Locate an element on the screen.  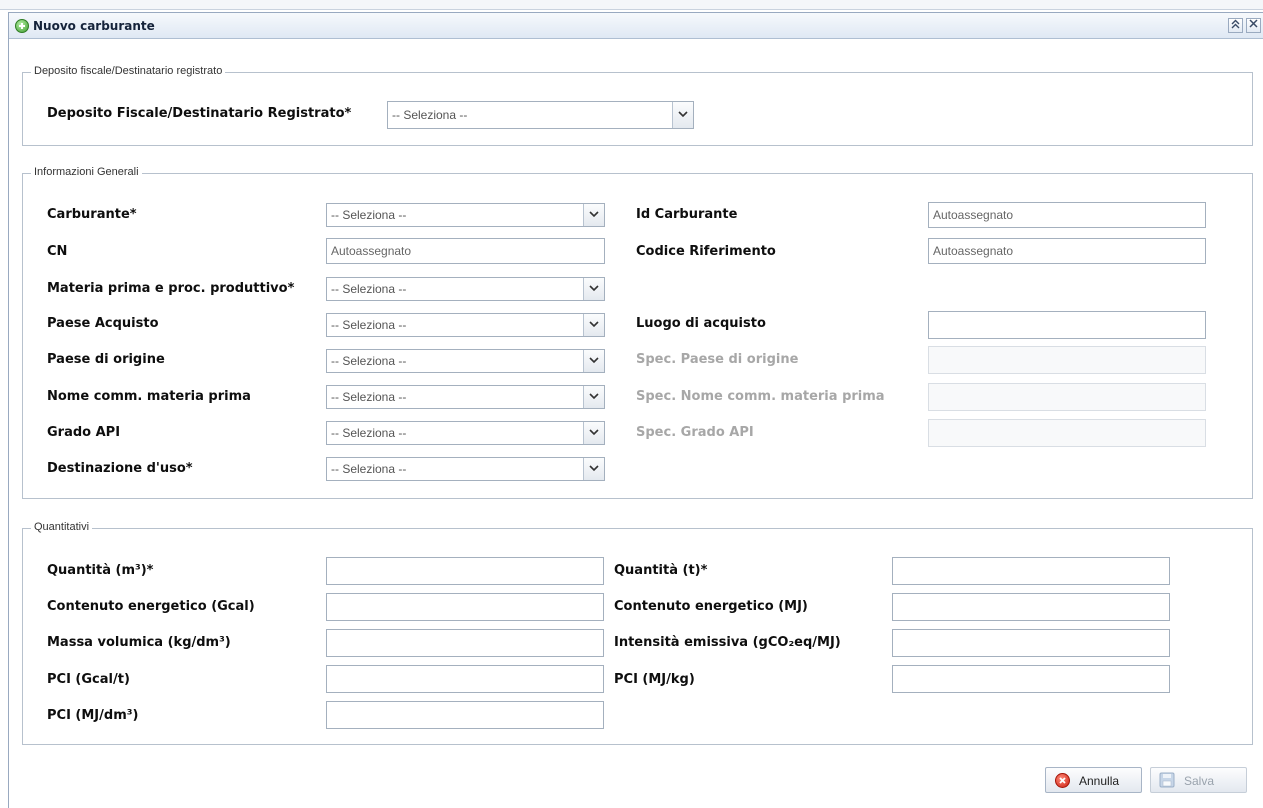
close-icon is located at coordinates (1253, 25).